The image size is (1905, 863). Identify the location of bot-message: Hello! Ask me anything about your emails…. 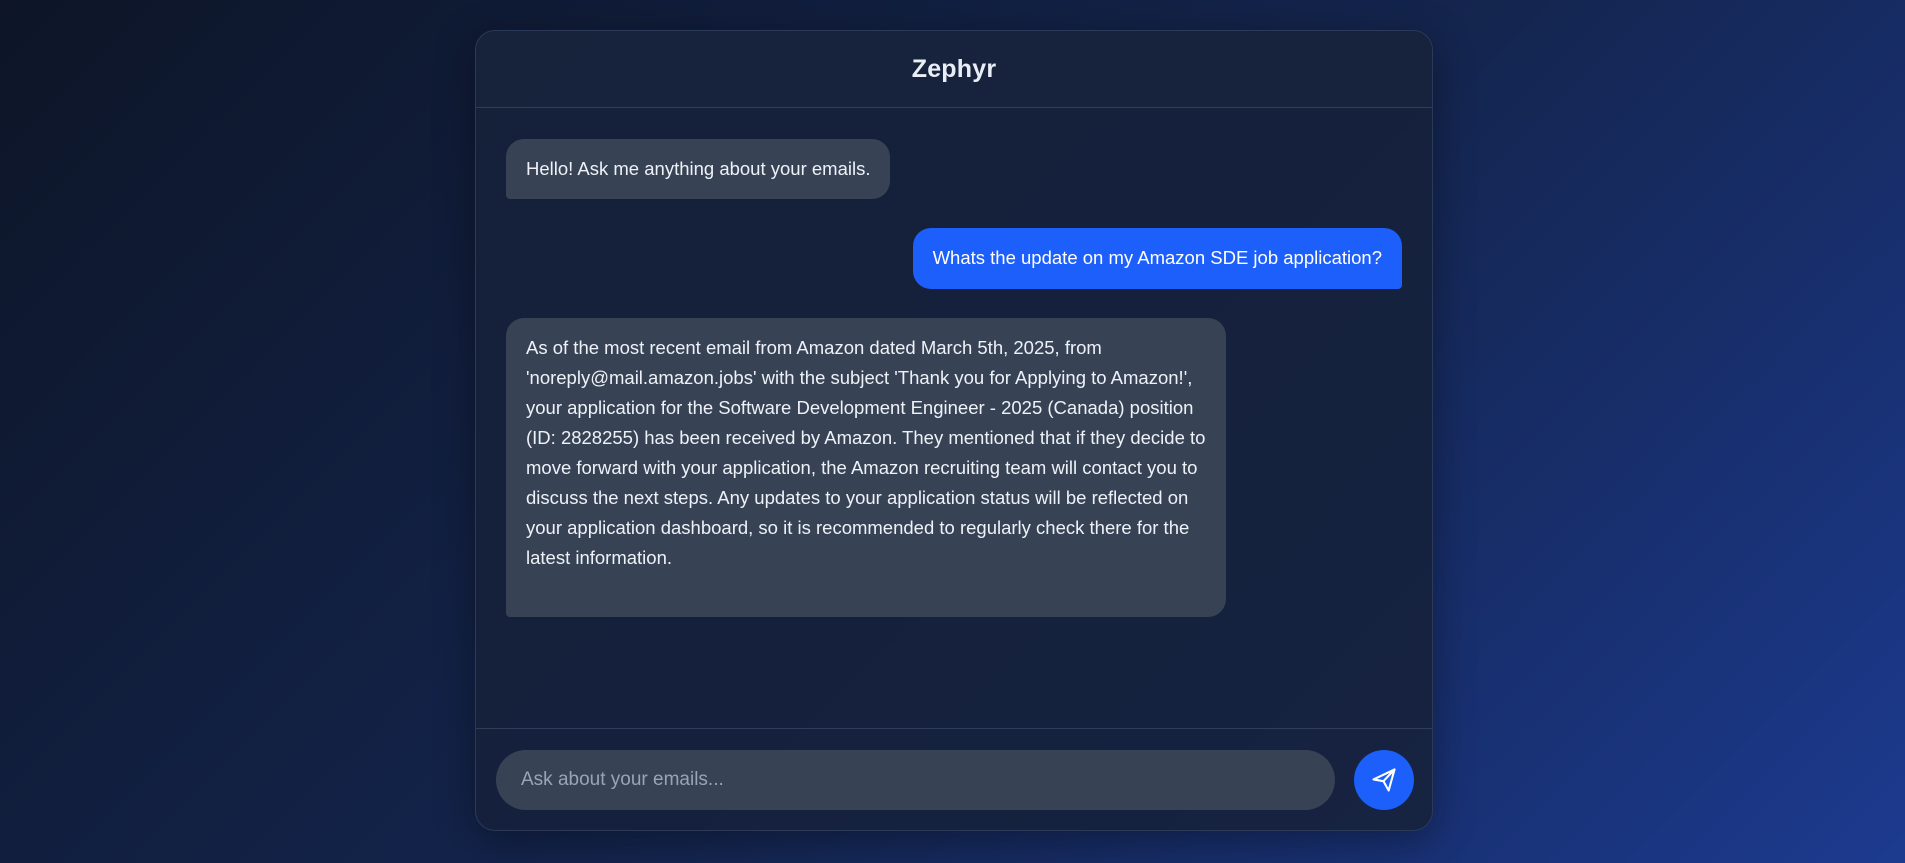
(698, 169).